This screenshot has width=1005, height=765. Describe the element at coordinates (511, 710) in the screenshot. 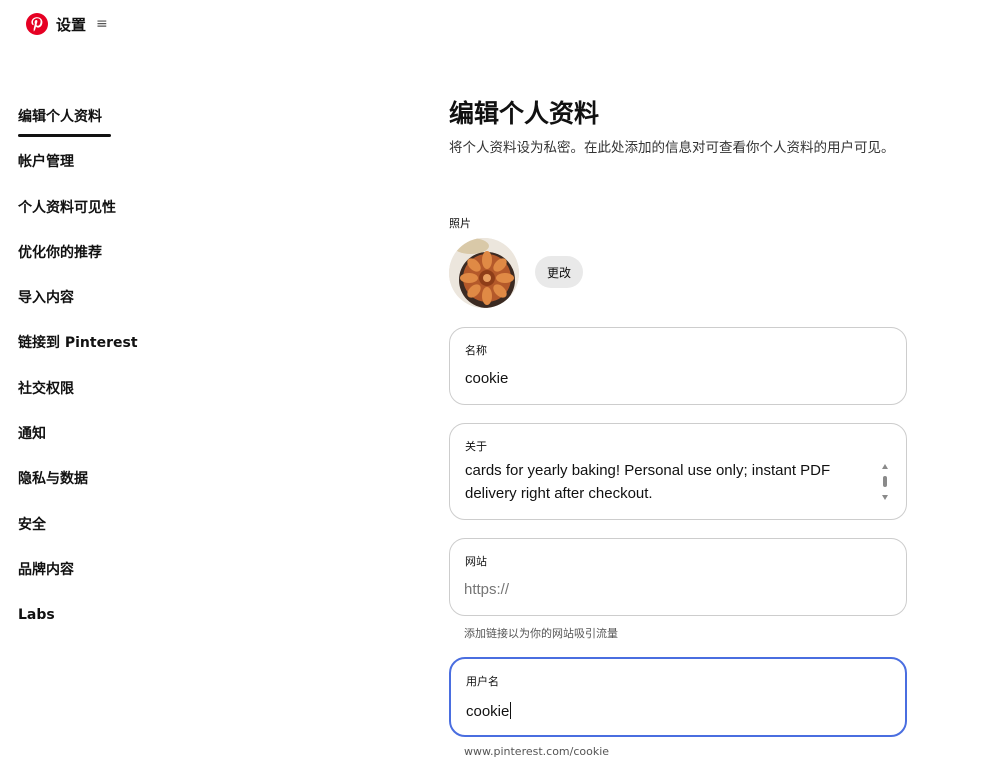

I see `text-cursor` at that location.